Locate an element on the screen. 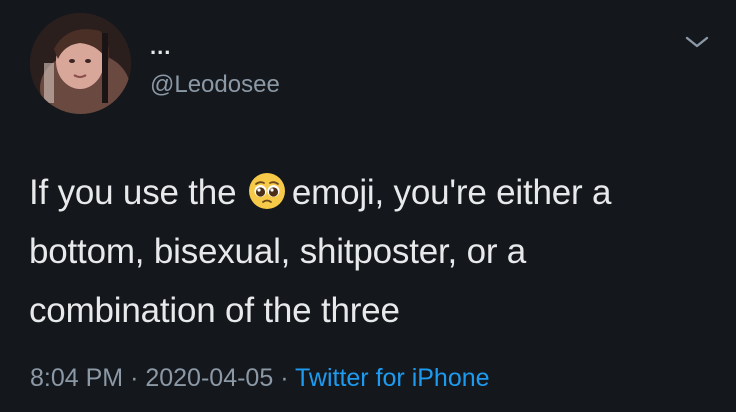 The height and width of the screenshot is (412, 736). tweet-text-start: If you use the is located at coordinates (133, 192).